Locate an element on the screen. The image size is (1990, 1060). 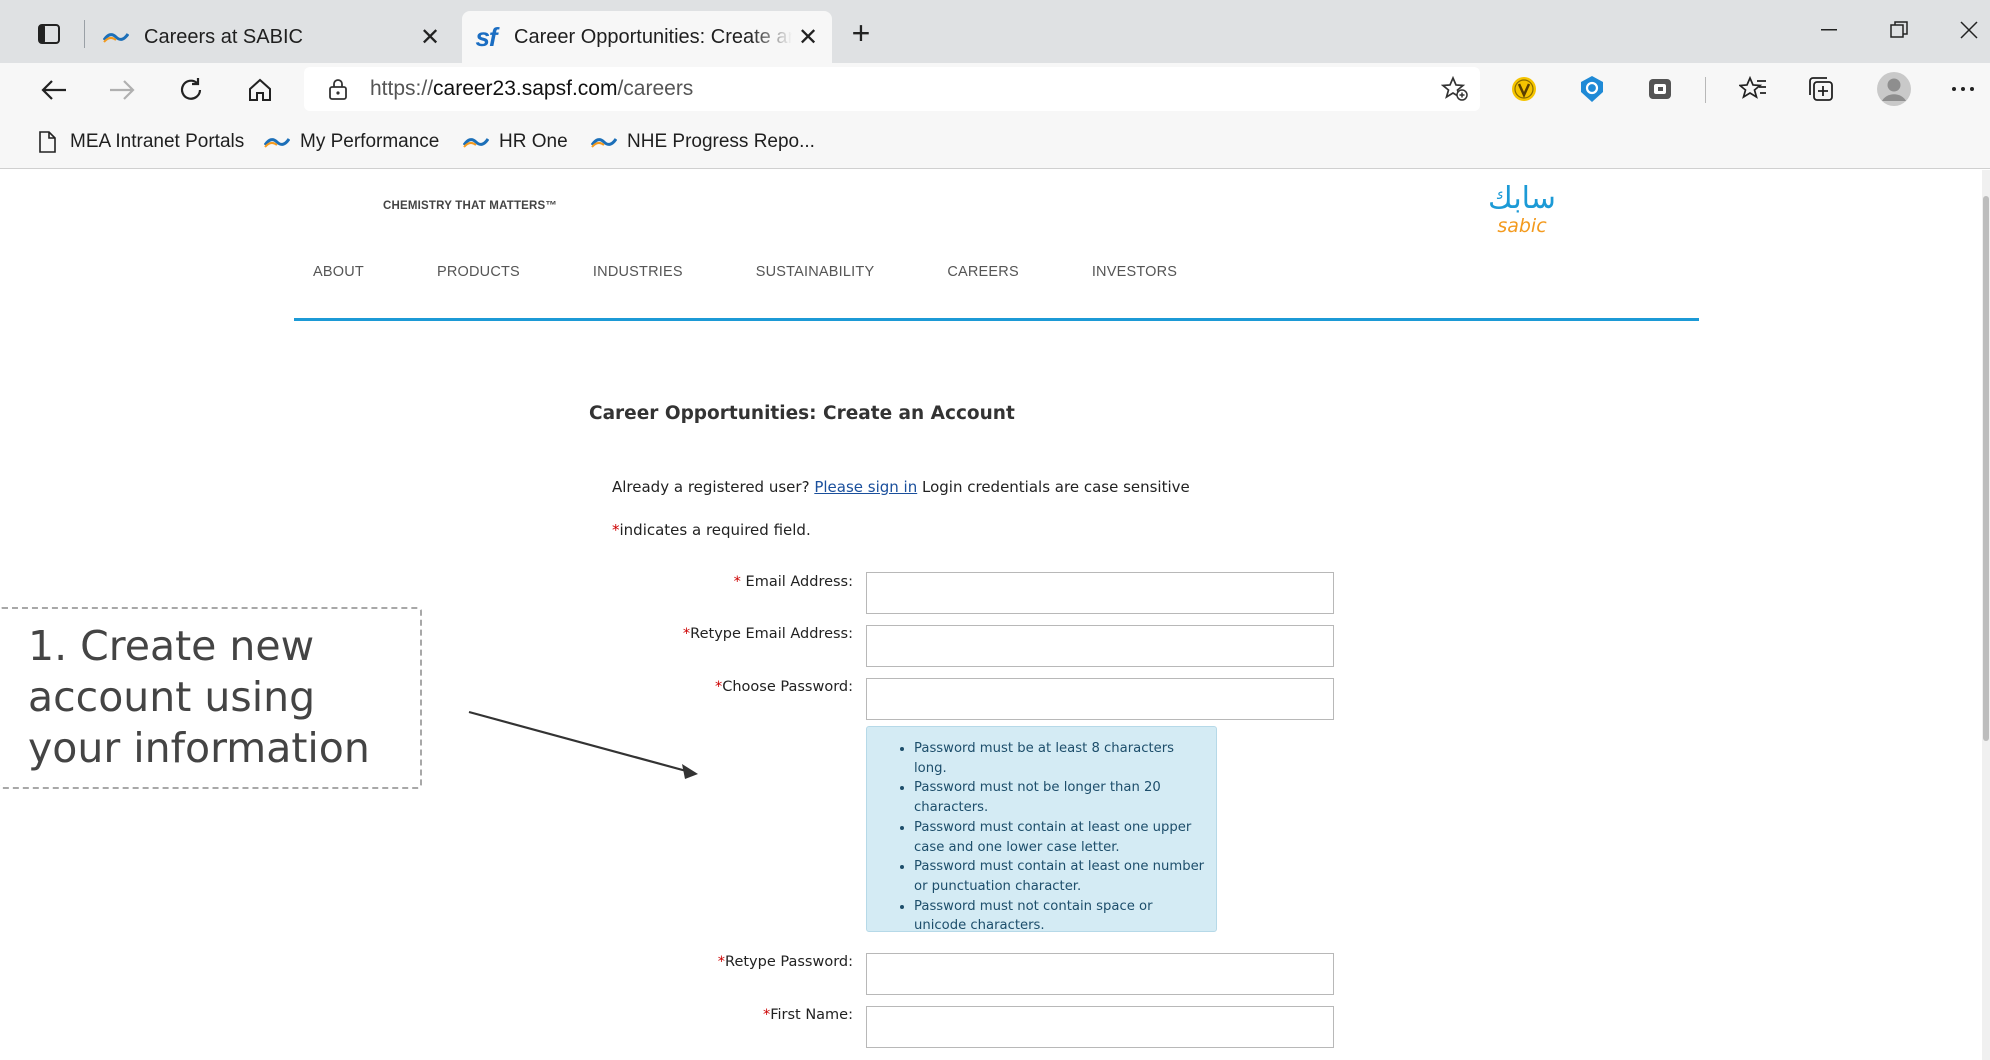
nav-investors: INVESTORS is located at coordinates (1134, 272).